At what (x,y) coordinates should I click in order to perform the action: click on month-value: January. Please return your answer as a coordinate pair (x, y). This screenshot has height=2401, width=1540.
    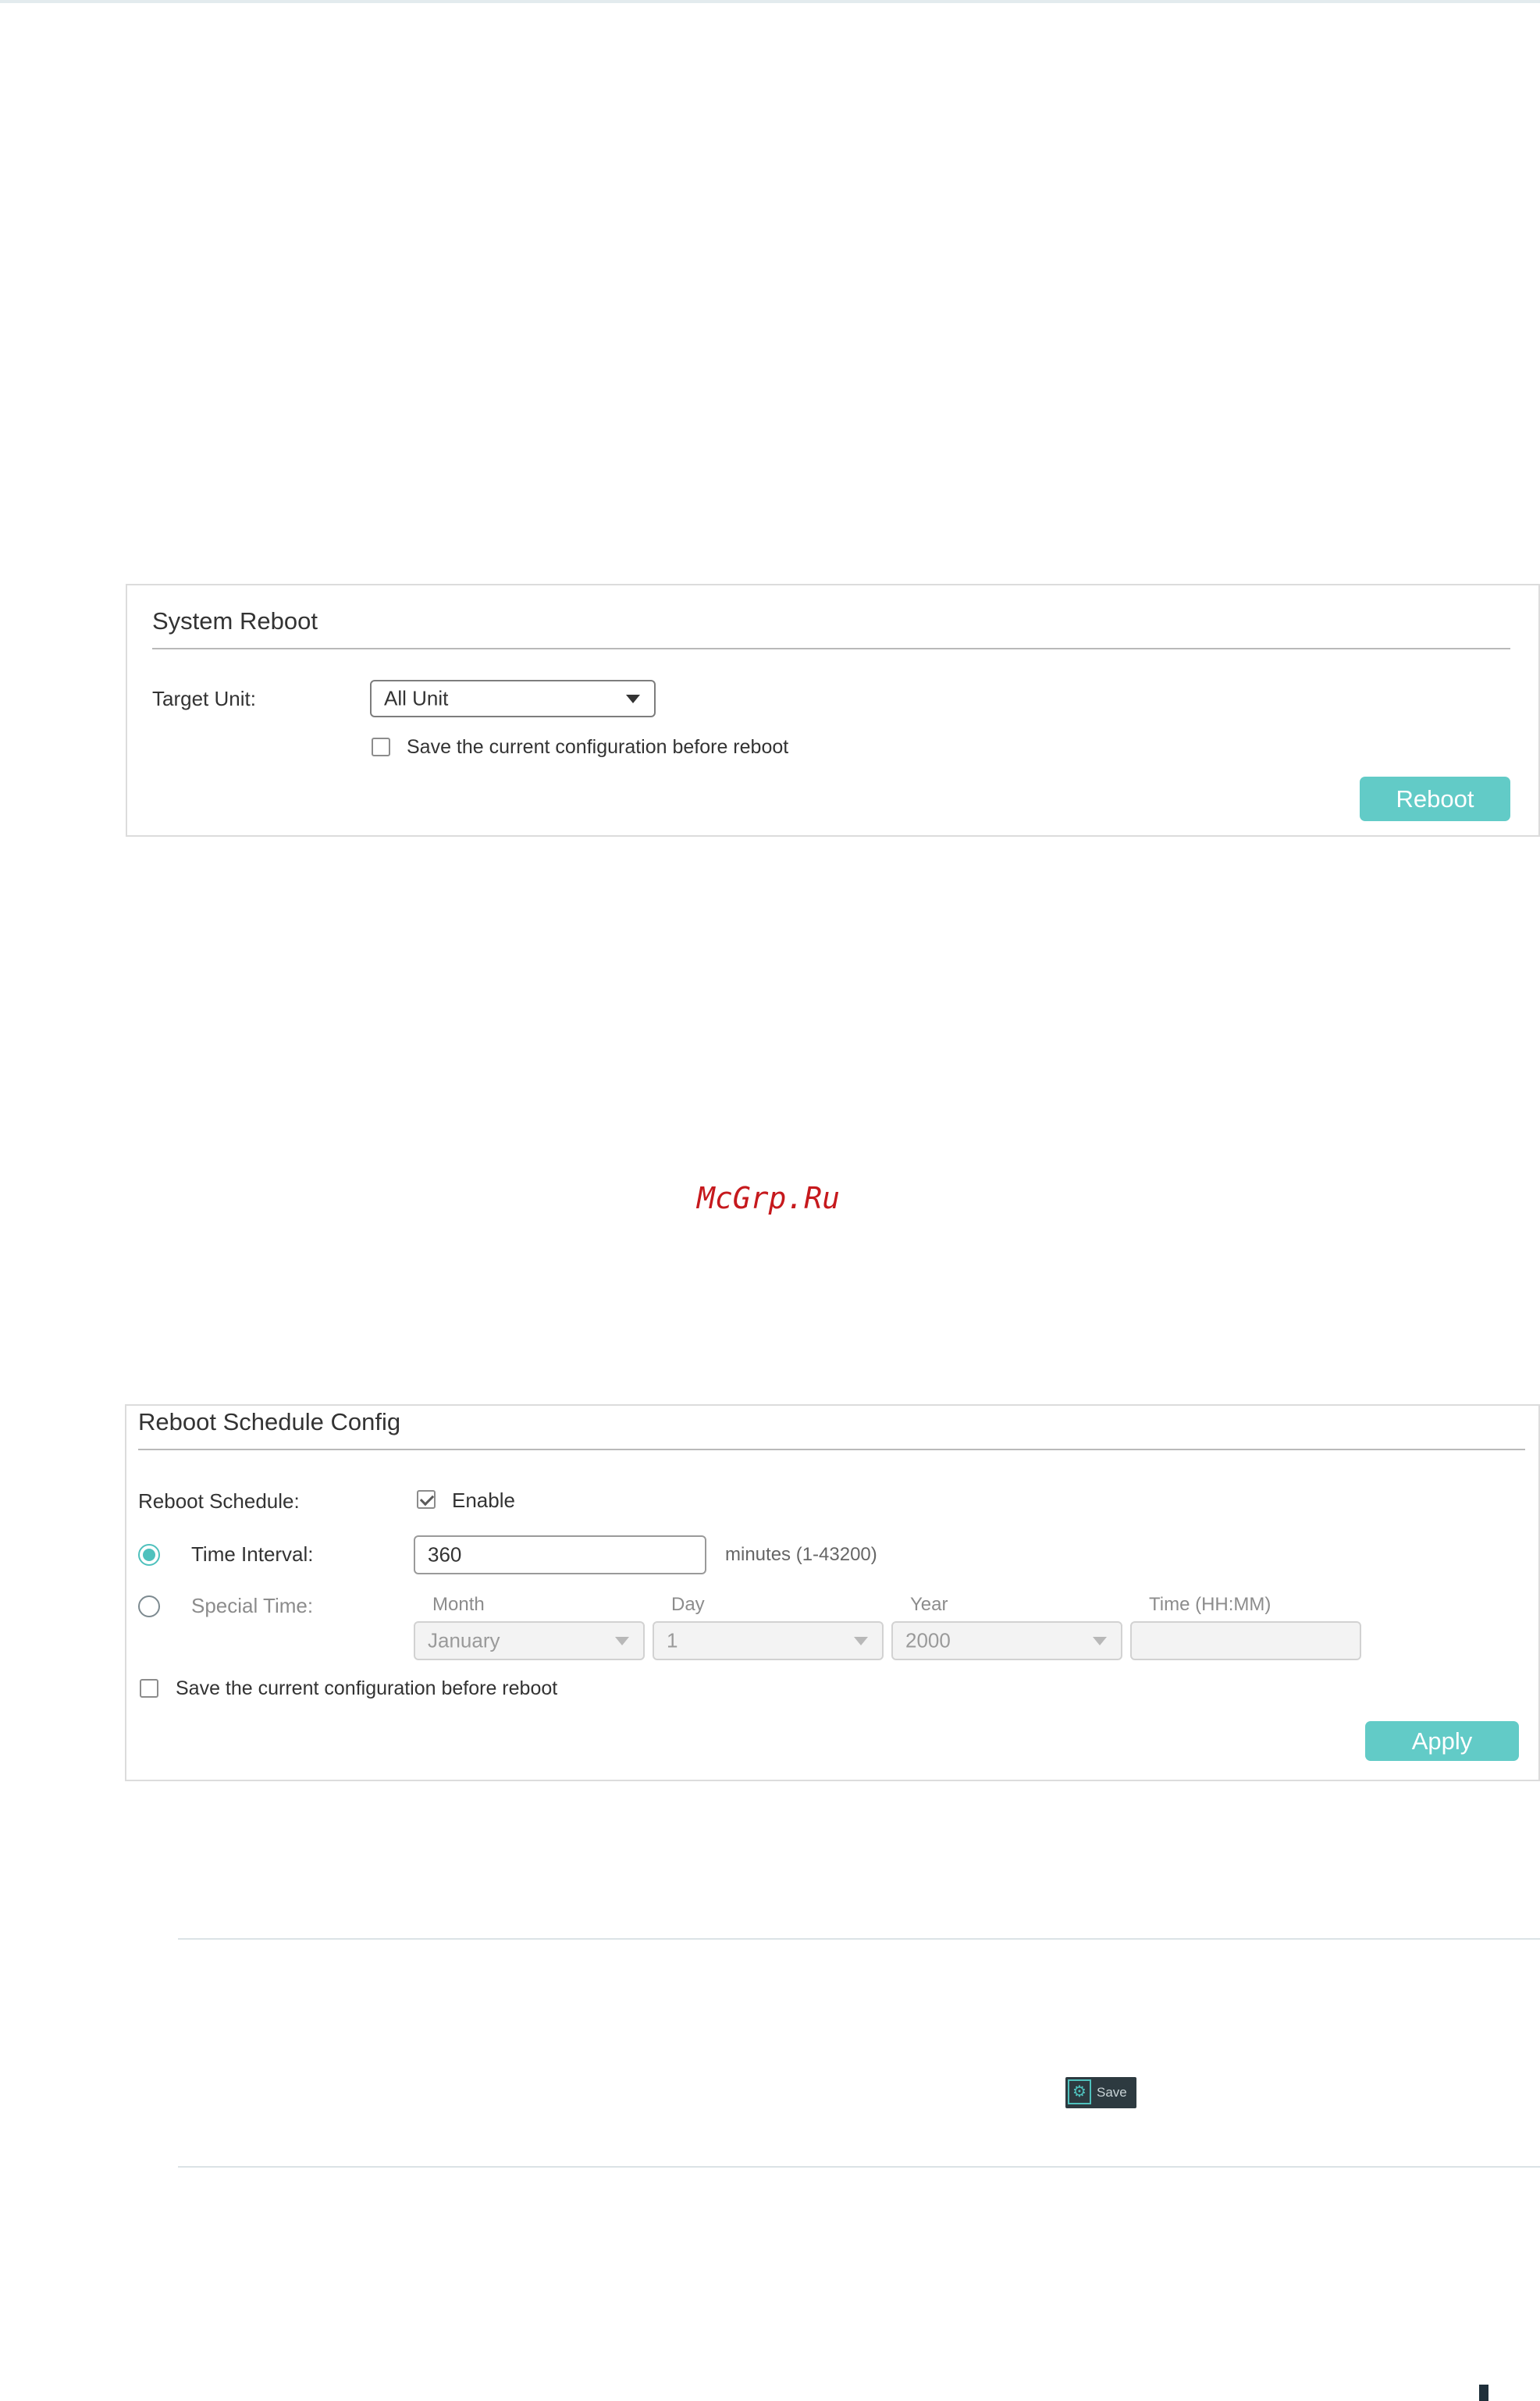
    Looking at the image, I should click on (464, 1640).